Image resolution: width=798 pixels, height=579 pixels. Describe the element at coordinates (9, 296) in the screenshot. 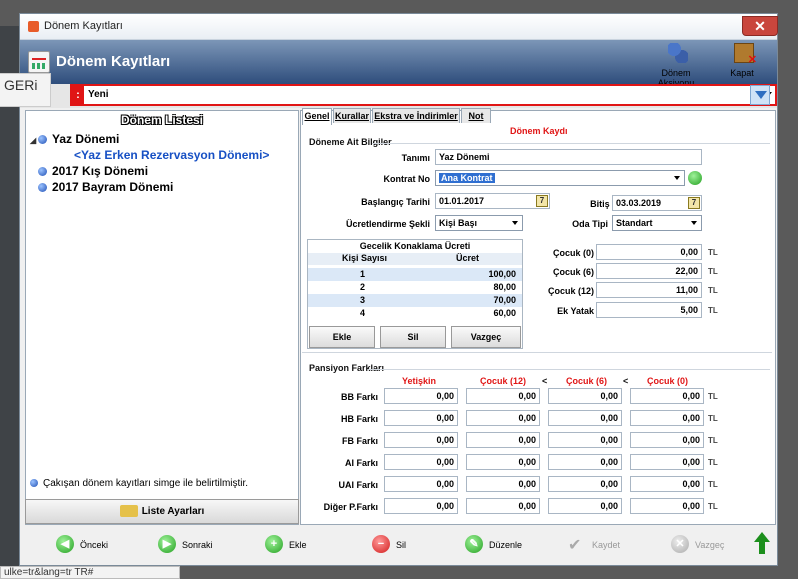

I see `background-sidebar` at that location.